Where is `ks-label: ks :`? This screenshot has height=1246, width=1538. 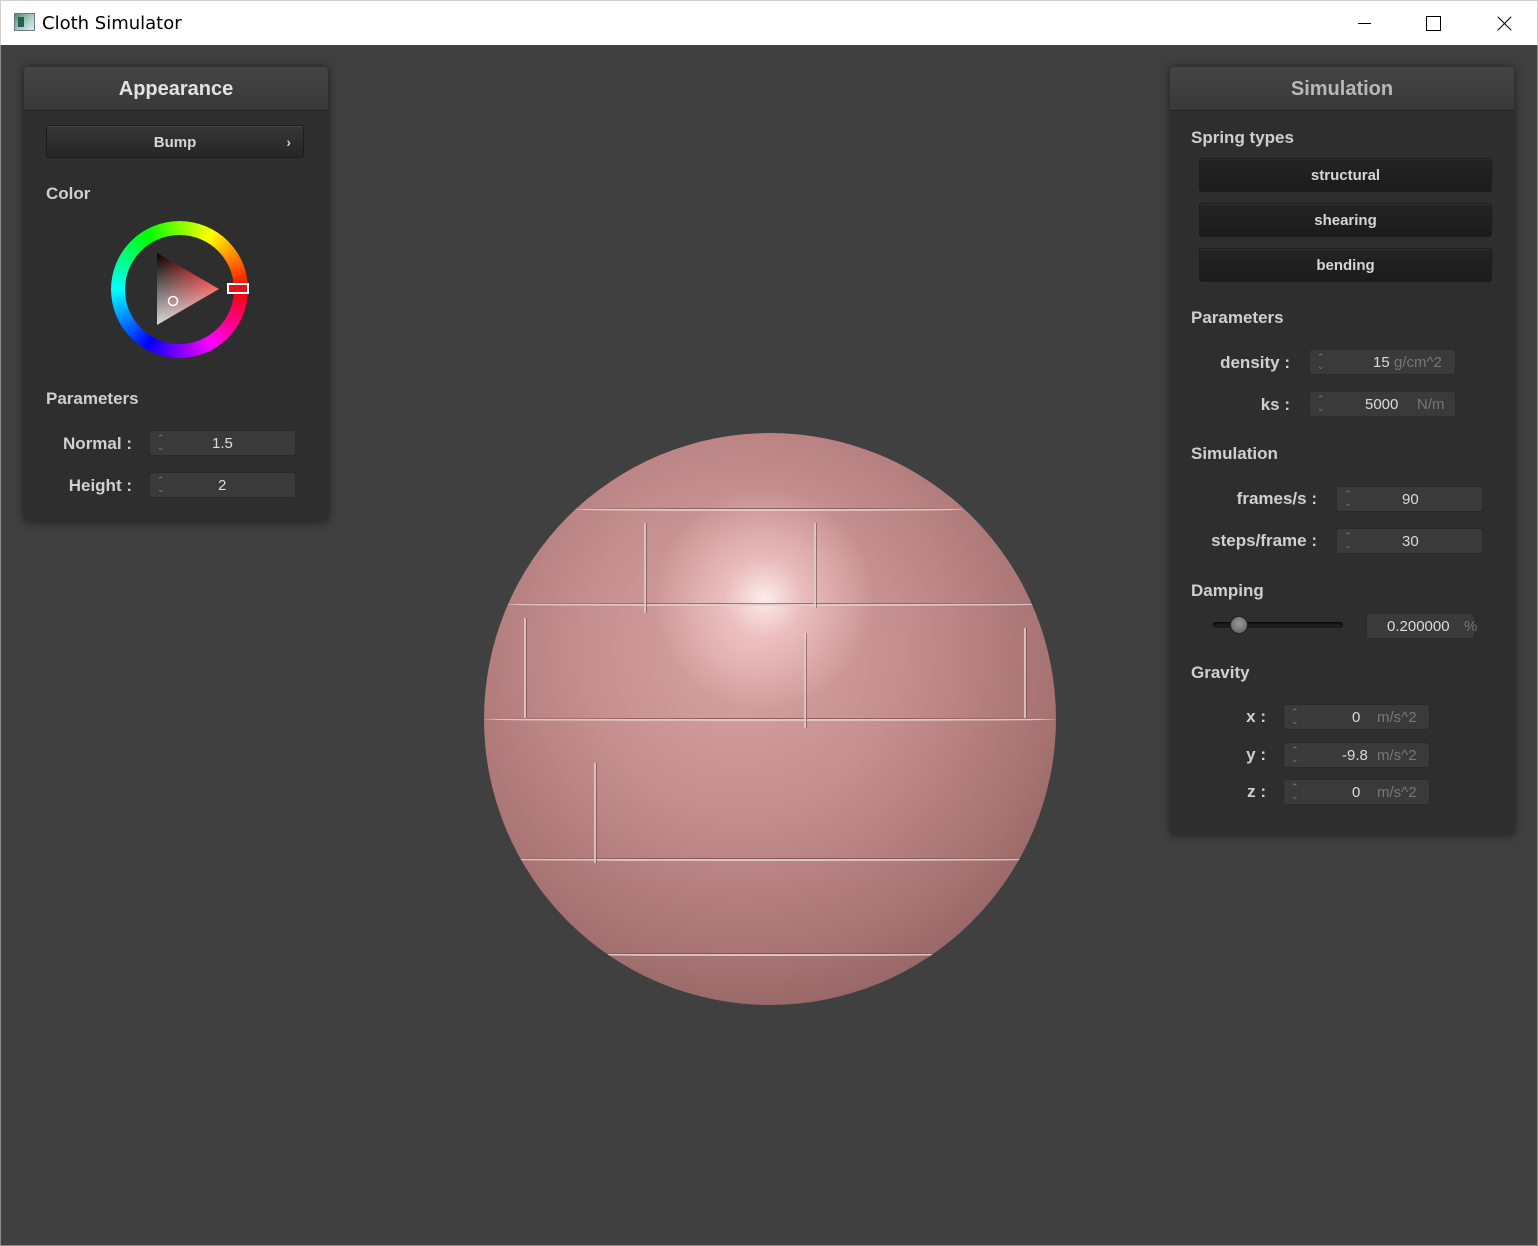 ks-label: ks : is located at coordinates (1275, 404).